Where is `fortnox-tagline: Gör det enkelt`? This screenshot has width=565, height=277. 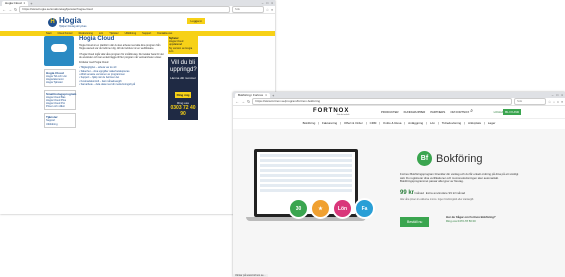 fortnox-tagline: Gör det enkelt is located at coordinates (343, 115).